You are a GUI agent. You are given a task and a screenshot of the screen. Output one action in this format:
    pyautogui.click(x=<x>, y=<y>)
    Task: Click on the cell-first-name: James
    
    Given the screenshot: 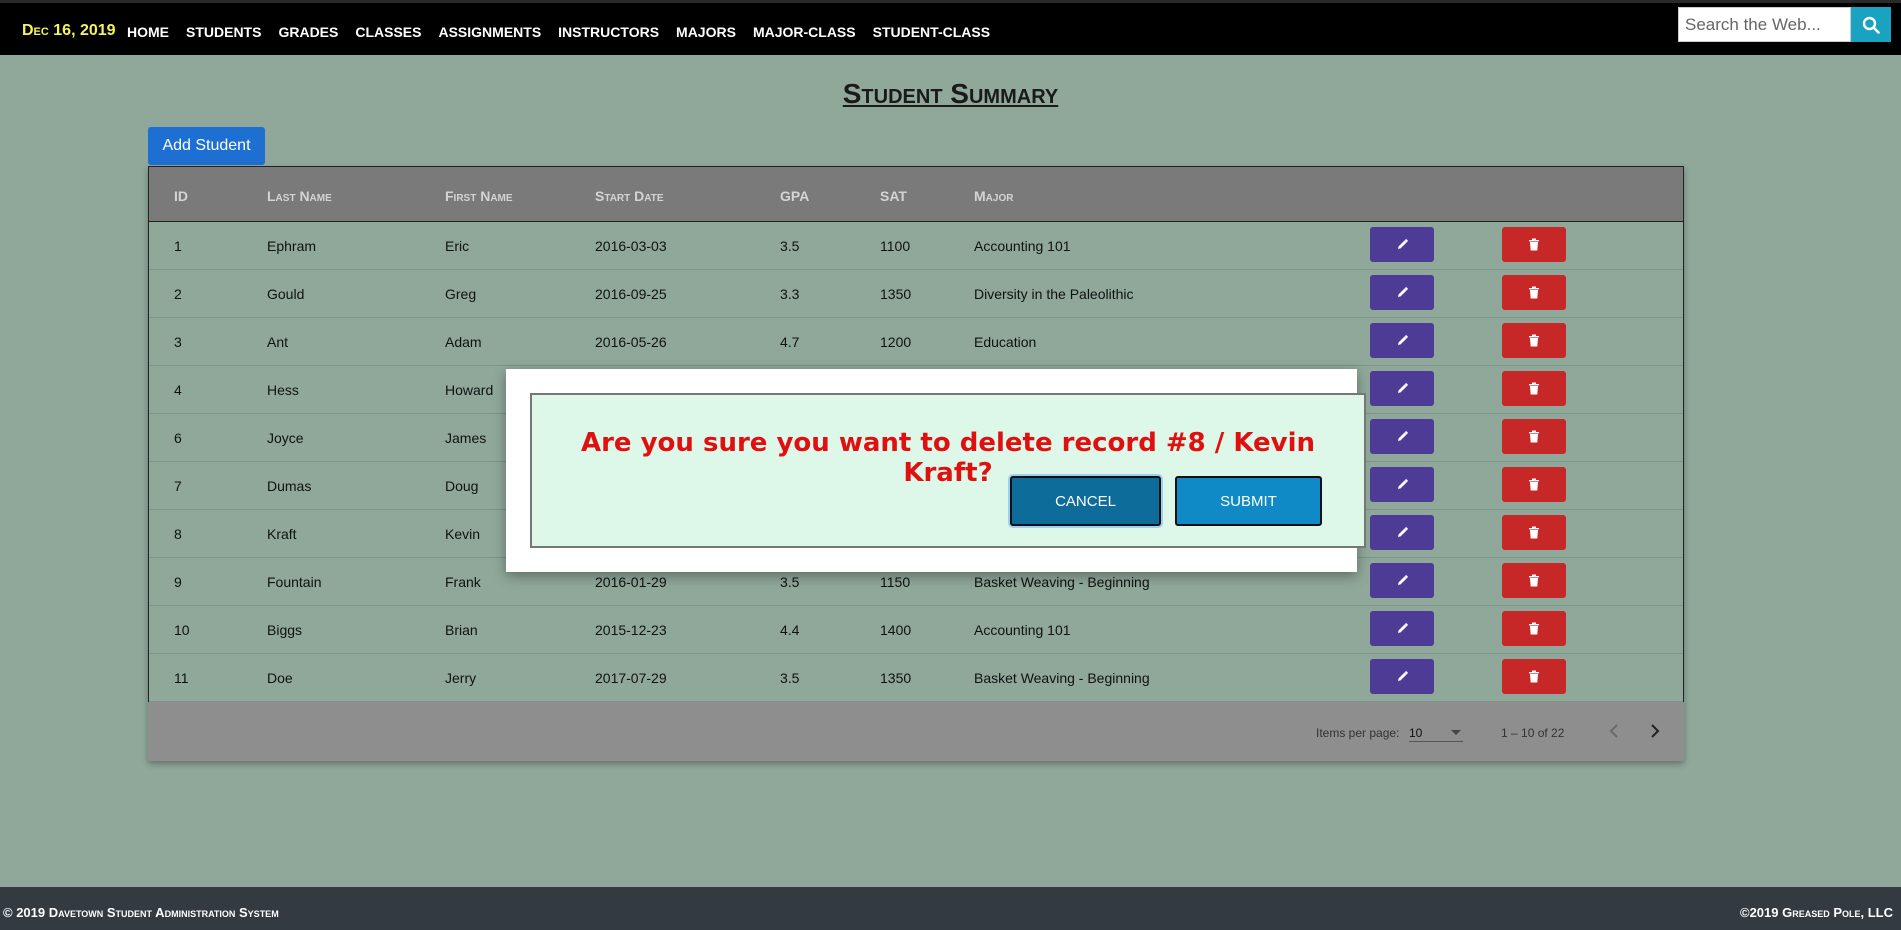 What is the action you would take?
    pyautogui.click(x=466, y=438)
    